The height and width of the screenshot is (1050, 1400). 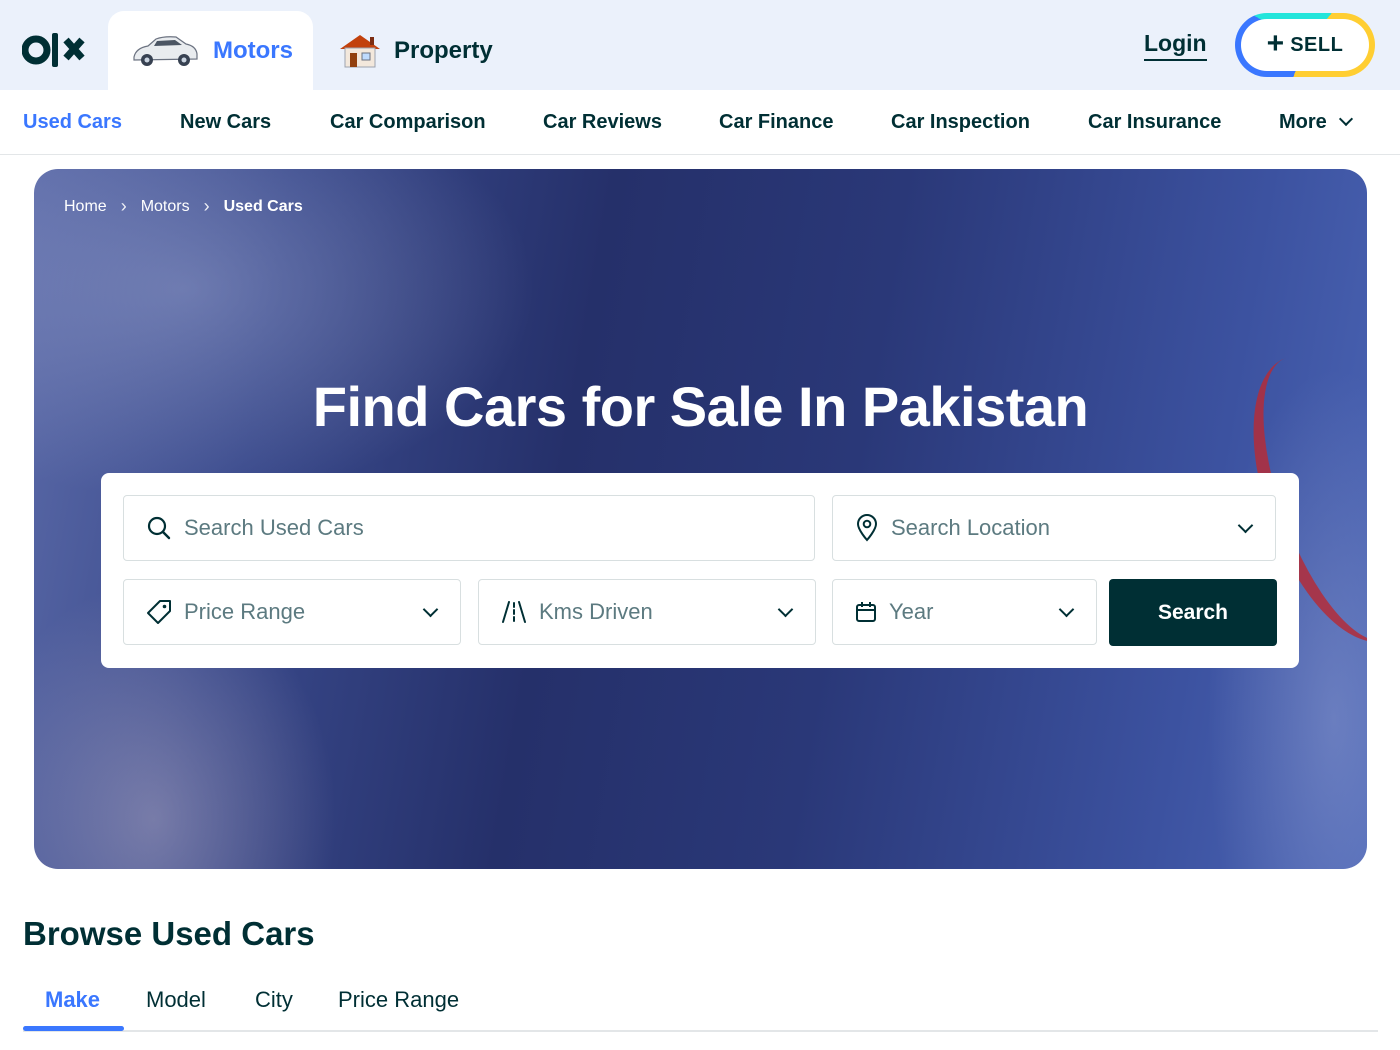 What do you see at coordinates (85, 207) in the screenshot?
I see `breadcrumb-home: Home` at bounding box center [85, 207].